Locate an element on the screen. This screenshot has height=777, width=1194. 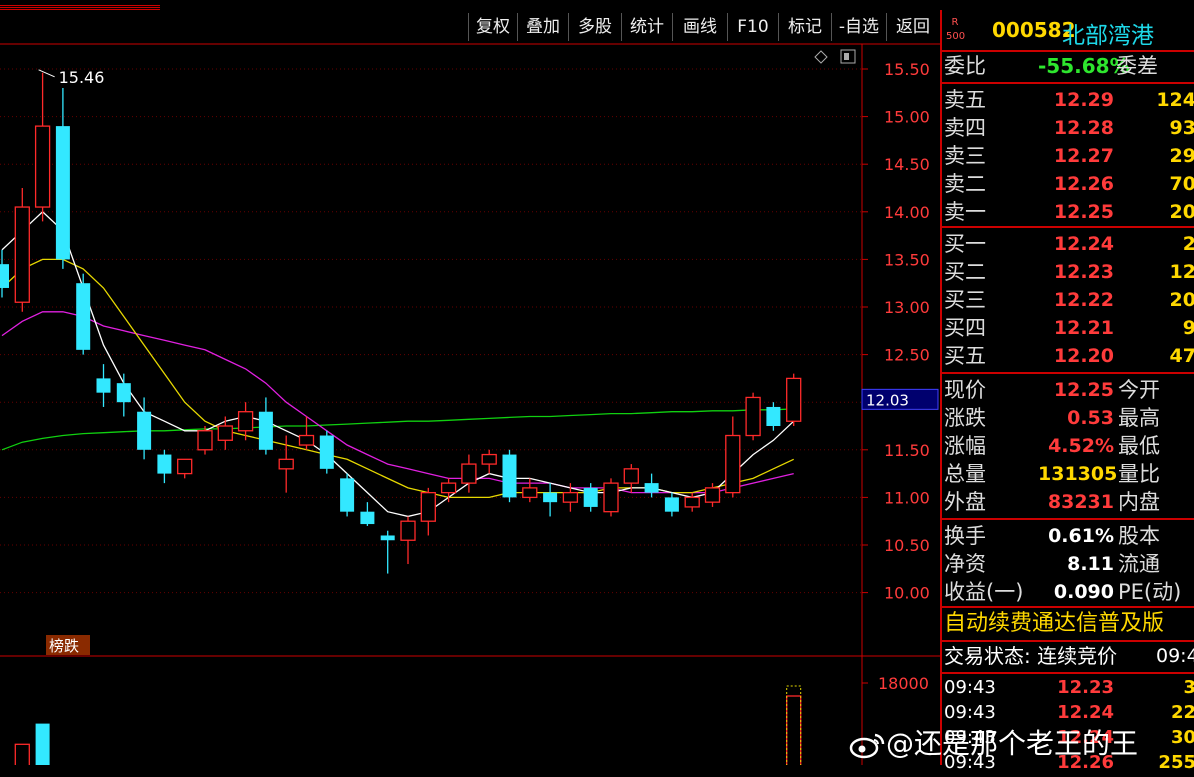
chart-toolbar: 复权 叠加 多股 统计 画线 F10 标记 -自选 返回 is located at coordinates (470, 27).